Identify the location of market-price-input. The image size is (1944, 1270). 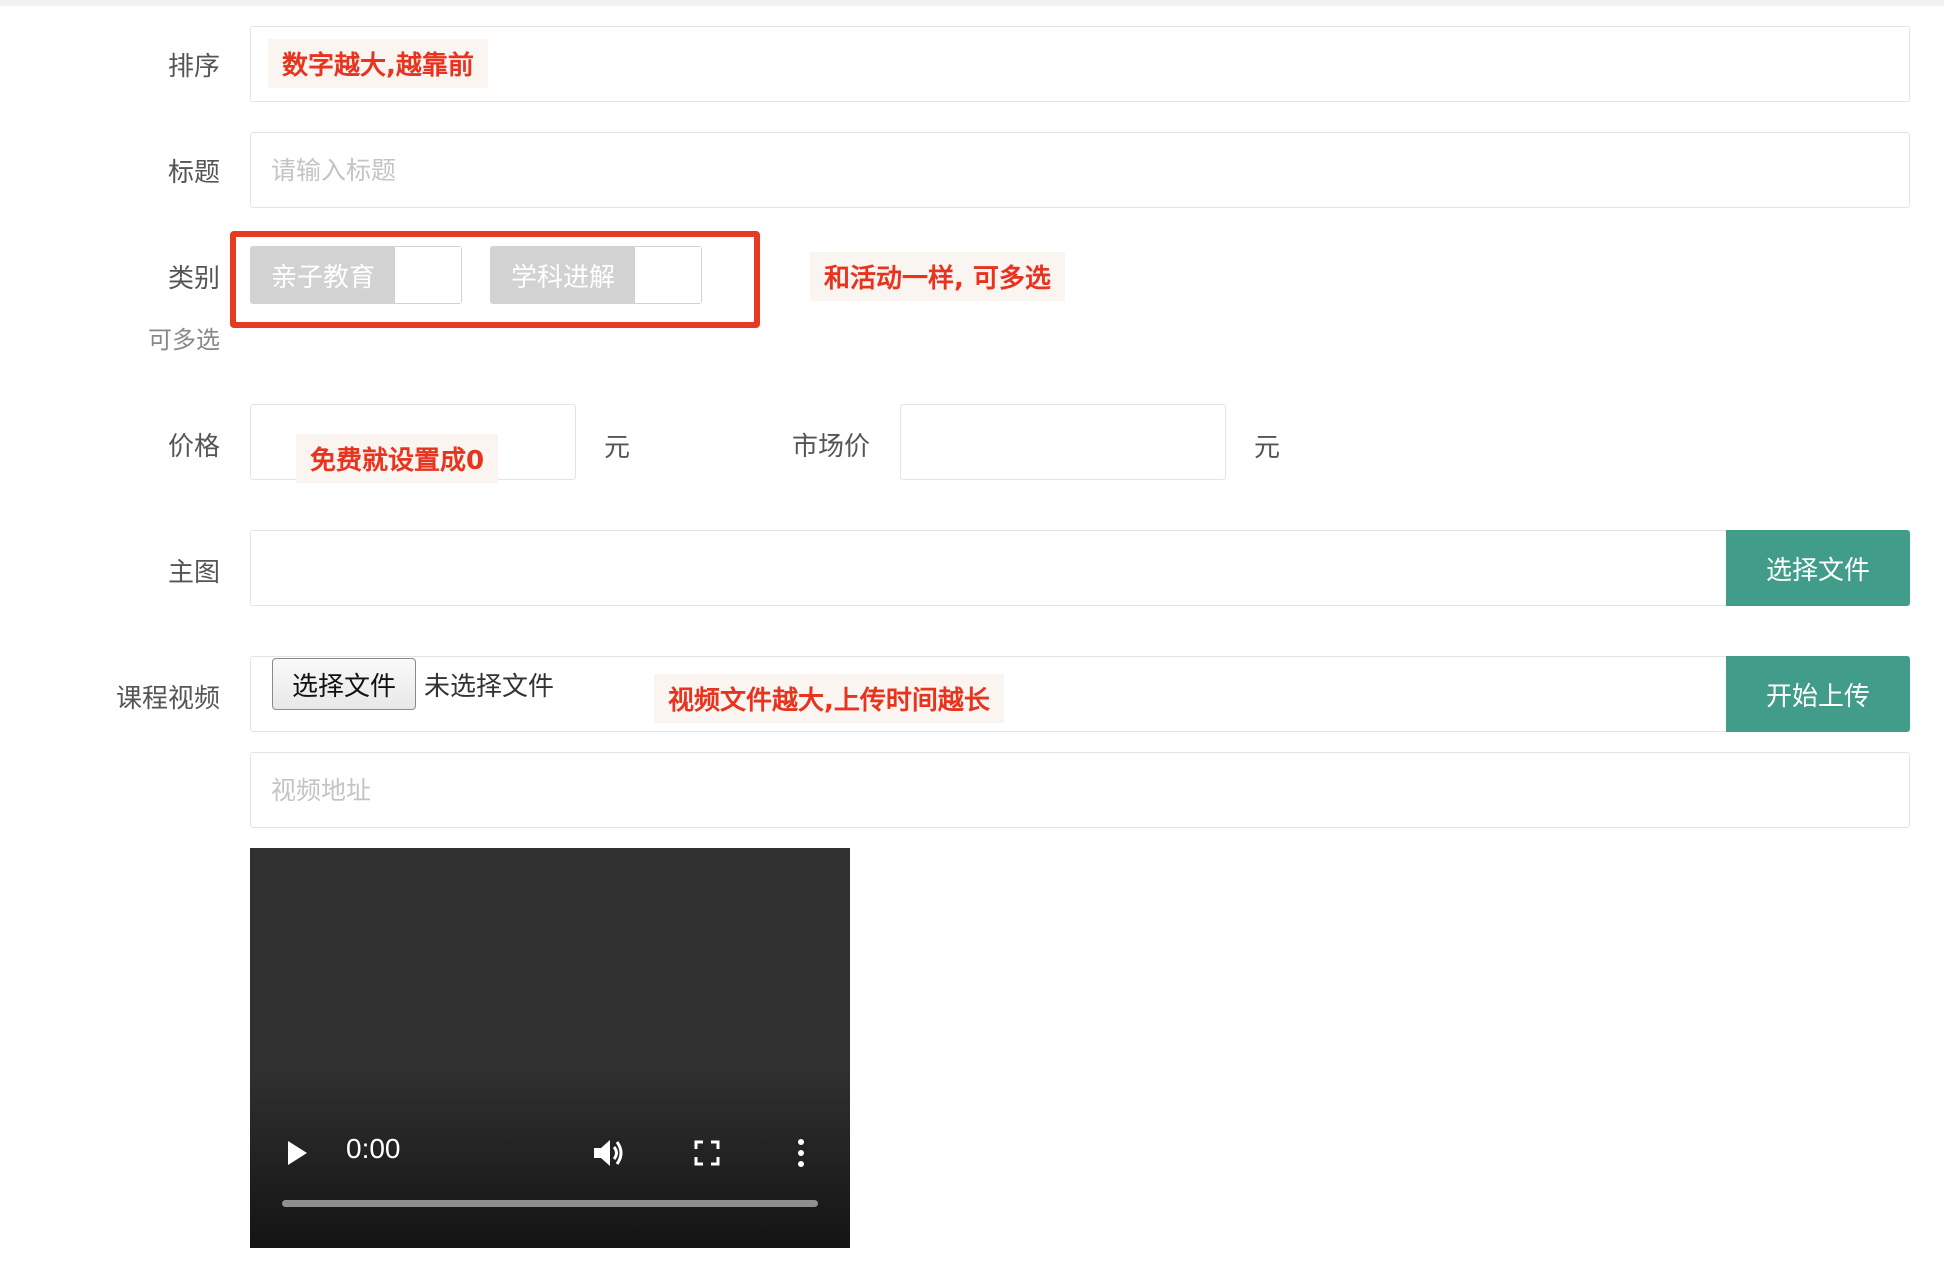
(1063, 442).